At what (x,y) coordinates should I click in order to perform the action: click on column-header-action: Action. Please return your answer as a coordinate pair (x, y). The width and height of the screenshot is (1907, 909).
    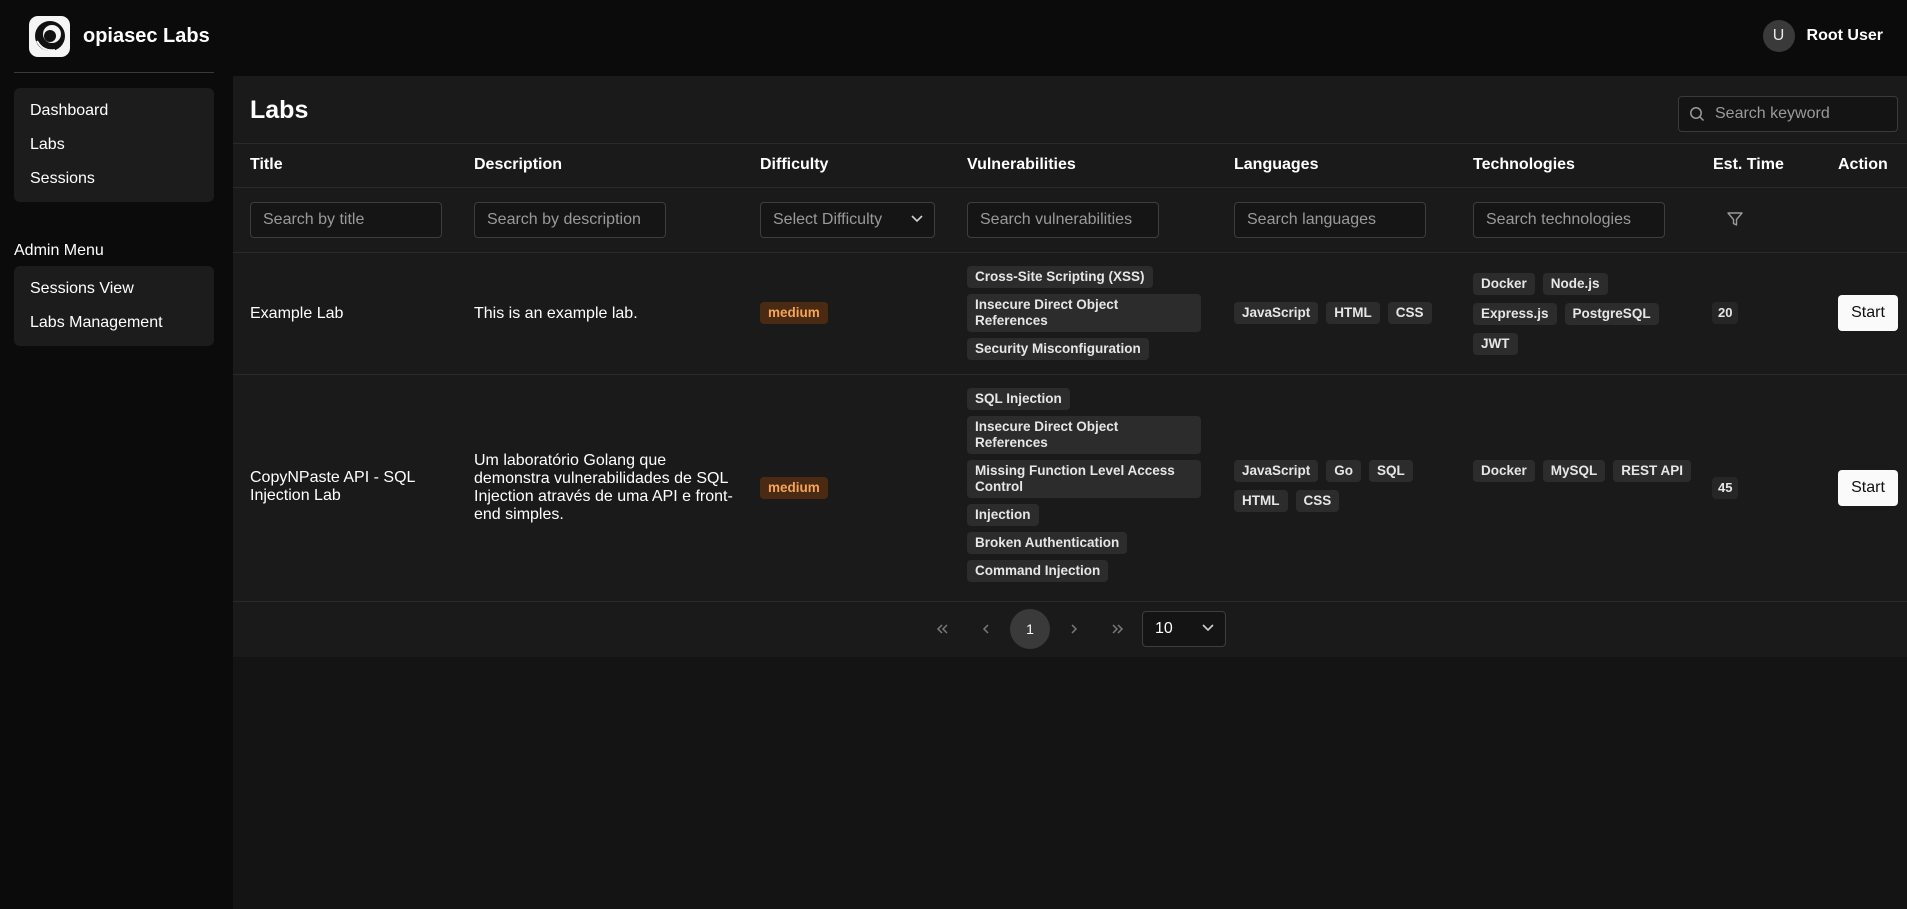
    Looking at the image, I should click on (1863, 164).